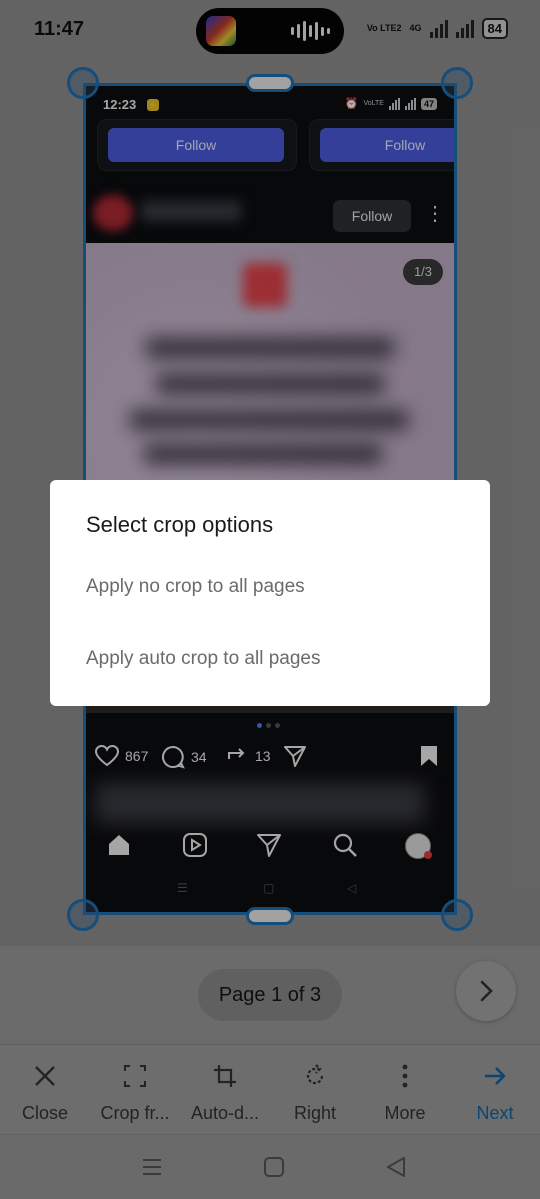 This screenshot has height=1199, width=540. Describe the element at coordinates (203, 659) in the screenshot. I see `option-auto-crop: Apply auto crop to all pages` at that location.